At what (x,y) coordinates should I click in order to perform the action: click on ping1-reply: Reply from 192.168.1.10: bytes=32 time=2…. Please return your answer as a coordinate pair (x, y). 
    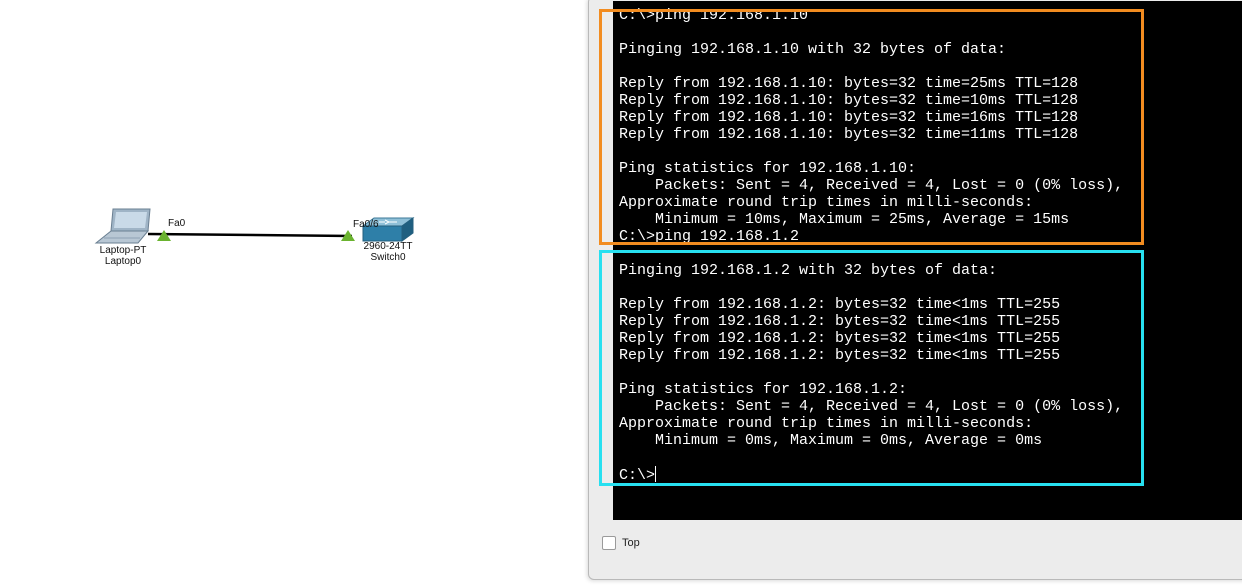
    Looking at the image, I should click on (849, 83).